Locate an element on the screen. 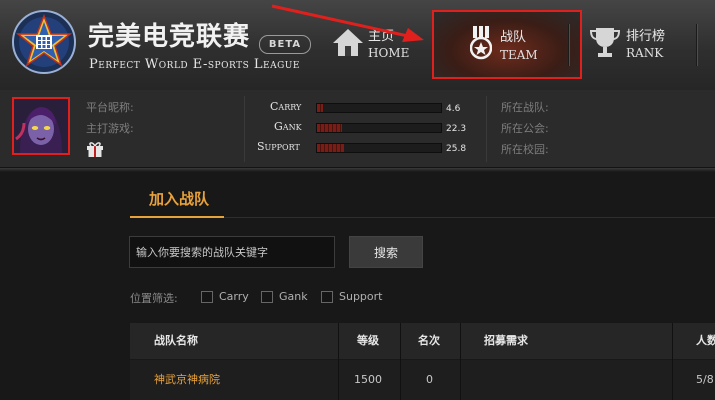 The width and height of the screenshot is (715, 400). stat-fill-carry is located at coordinates (320, 108).